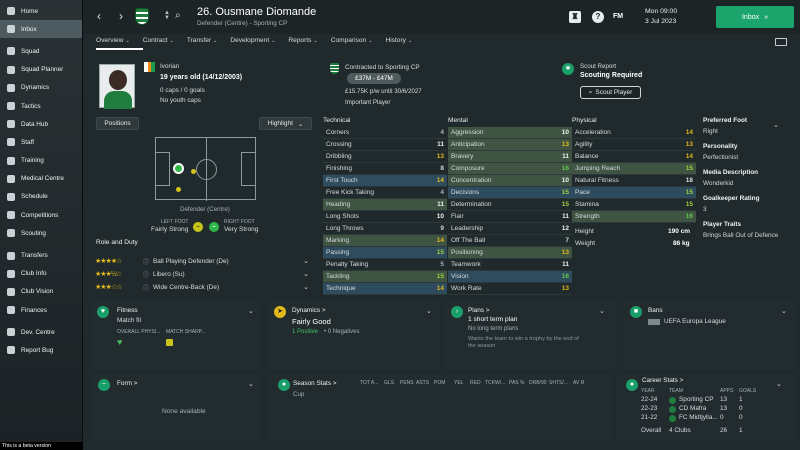 This screenshot has height=450, width=800. I want to click on attribute-row: Balance 14, so click(634, 157).